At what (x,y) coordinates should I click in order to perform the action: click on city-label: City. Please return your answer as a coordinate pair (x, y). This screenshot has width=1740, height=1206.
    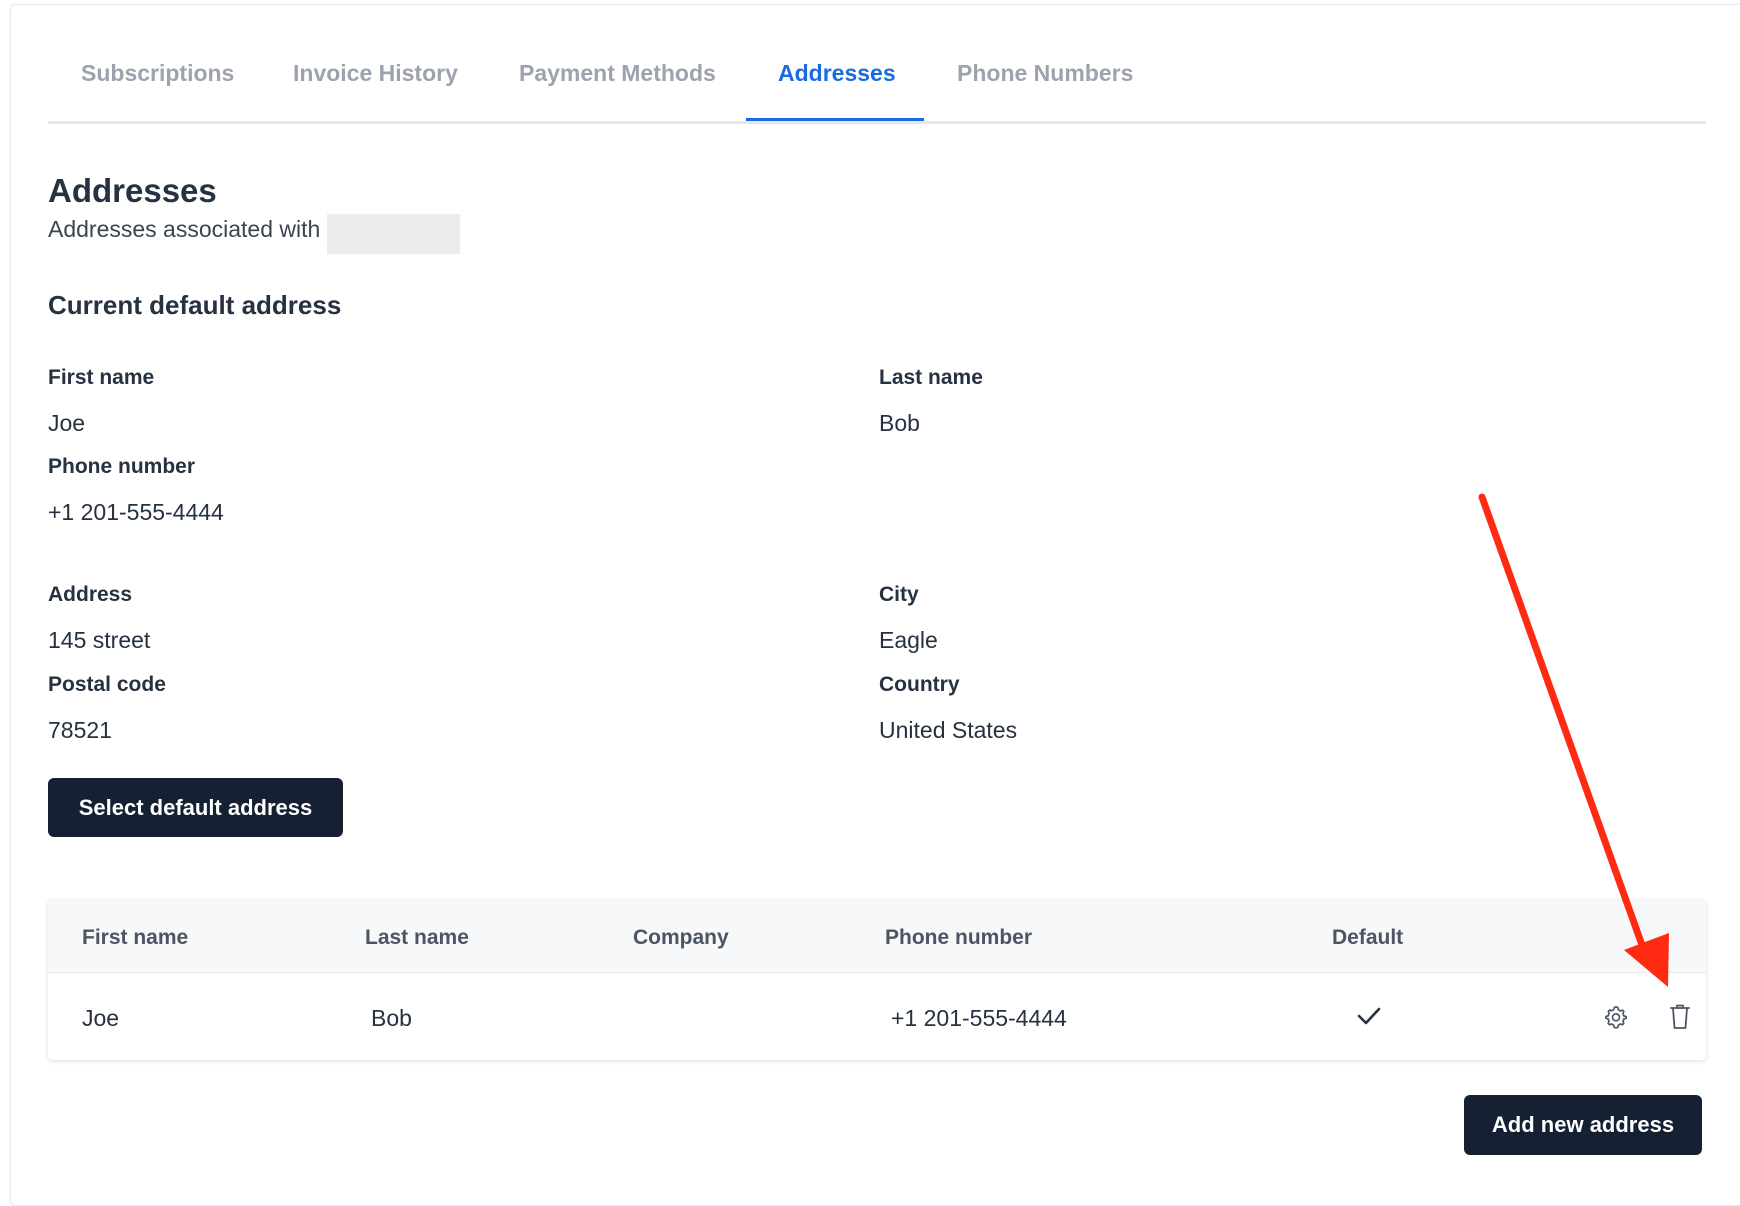
    Looking at the image, I should click on (899, 594).